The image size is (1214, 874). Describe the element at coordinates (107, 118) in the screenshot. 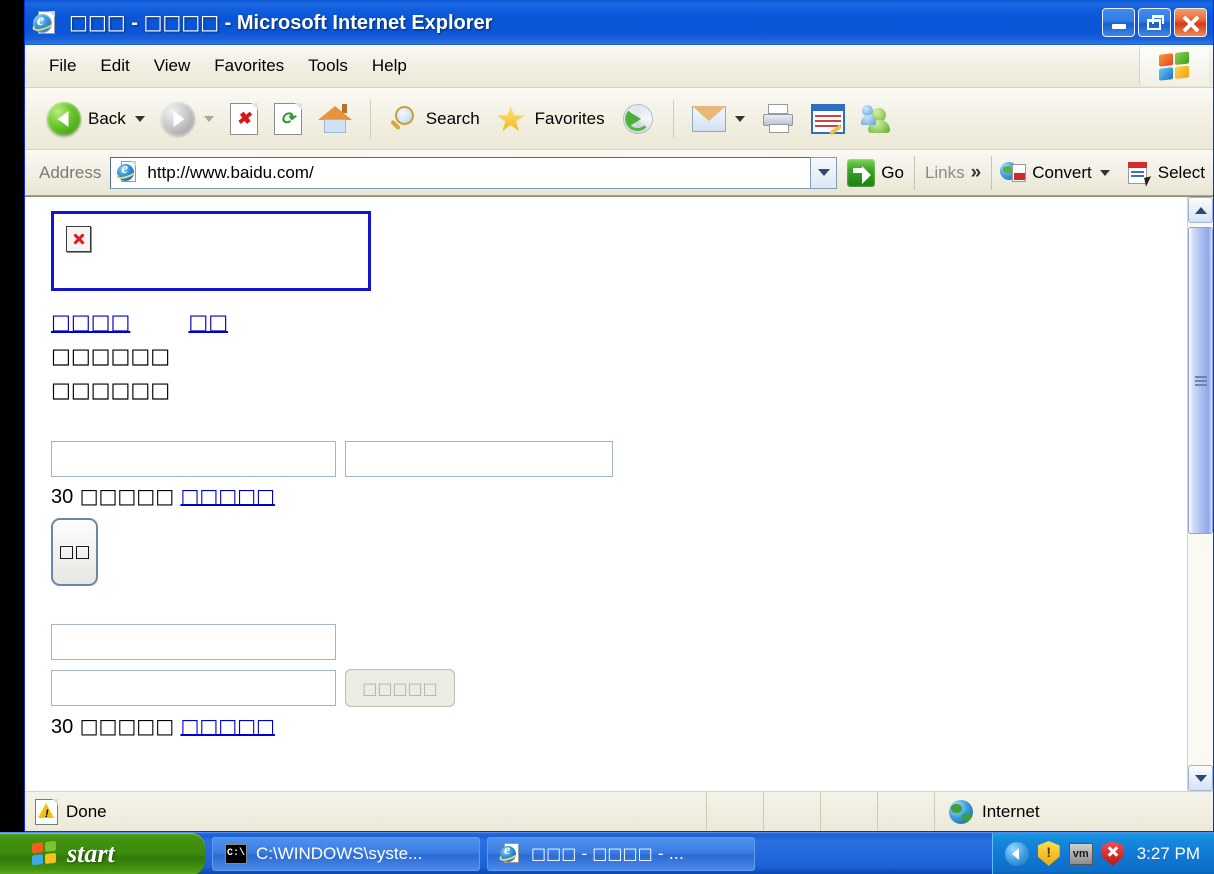

I see `back-button-label: Back` at that location.